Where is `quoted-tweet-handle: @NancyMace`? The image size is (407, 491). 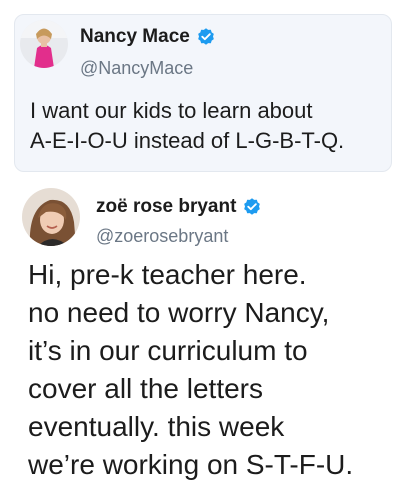
quoted-tweet-handle: @NancyMace is located at coordinates (136, 68).